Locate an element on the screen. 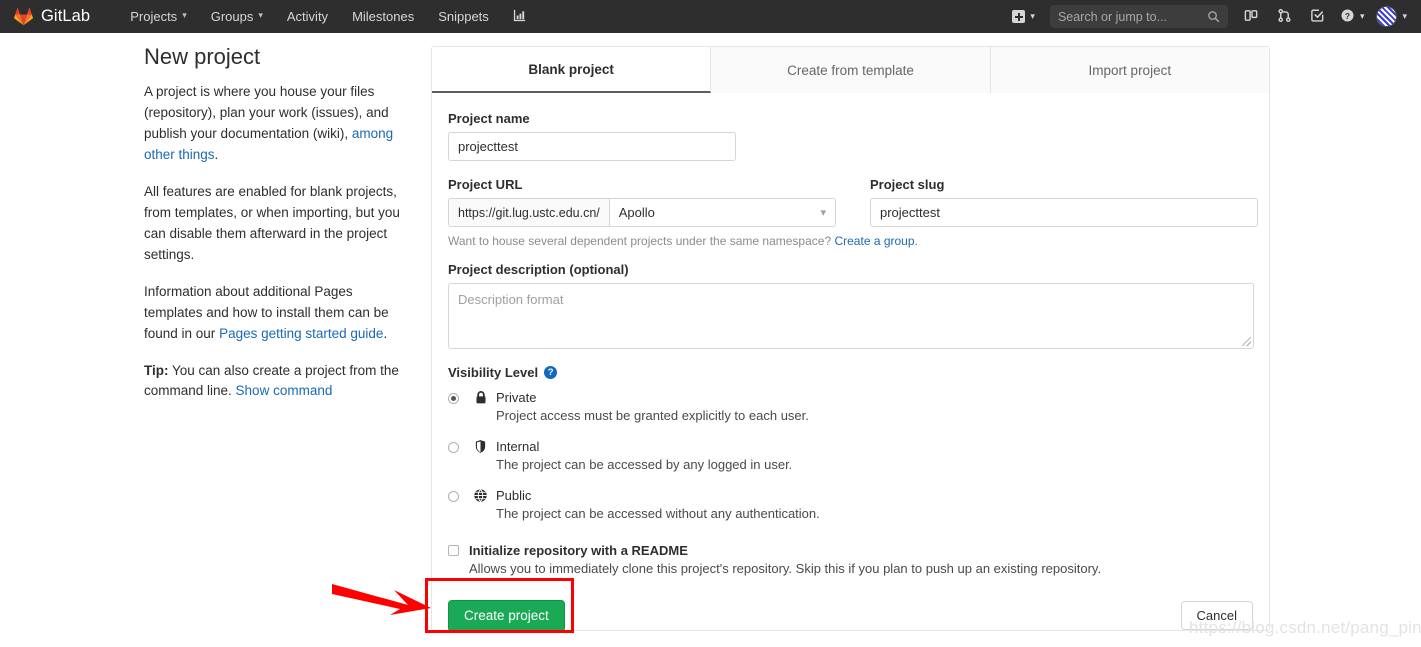  nav-item-milestones: Milestones is located at coordinates (383, 16).